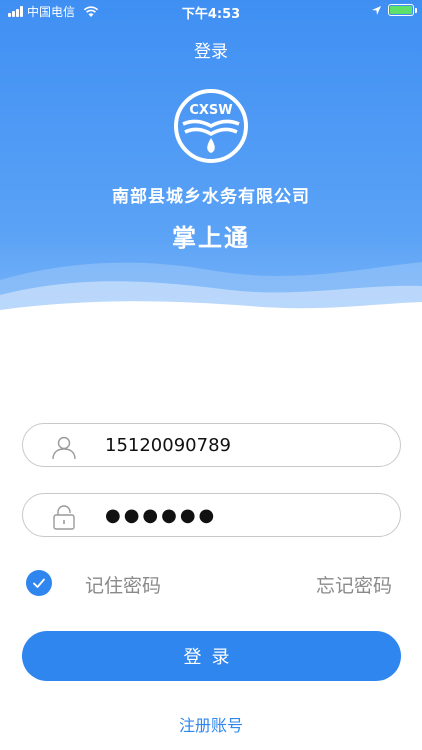 This screenshot has width=422, height=750. What do you see at coordinates (211, 656) in the screenshot?
I see `login-button: 登录` at bounding box center [211, 656].